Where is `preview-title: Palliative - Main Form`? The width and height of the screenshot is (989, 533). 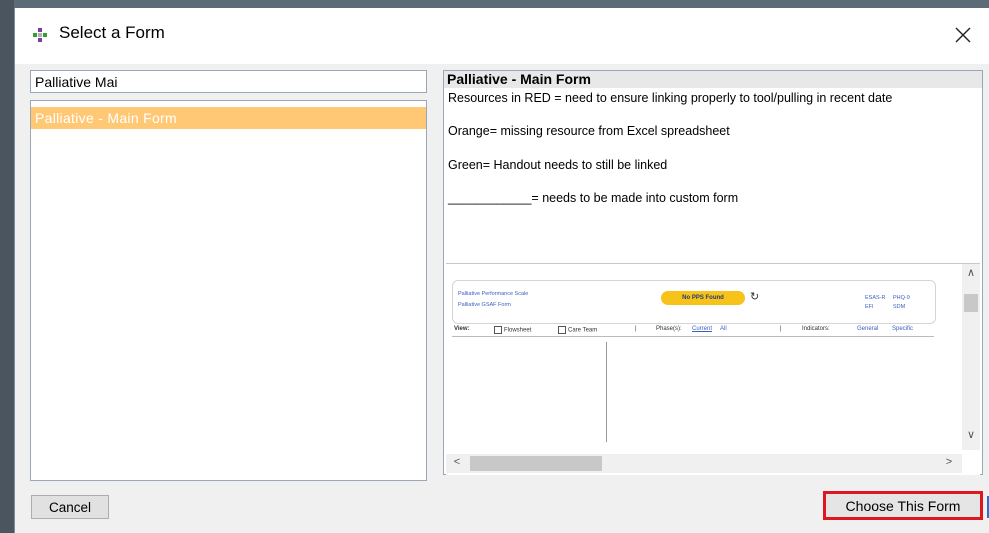
preview-title: Palliative - Main Form is located at coordinates (713, 79).